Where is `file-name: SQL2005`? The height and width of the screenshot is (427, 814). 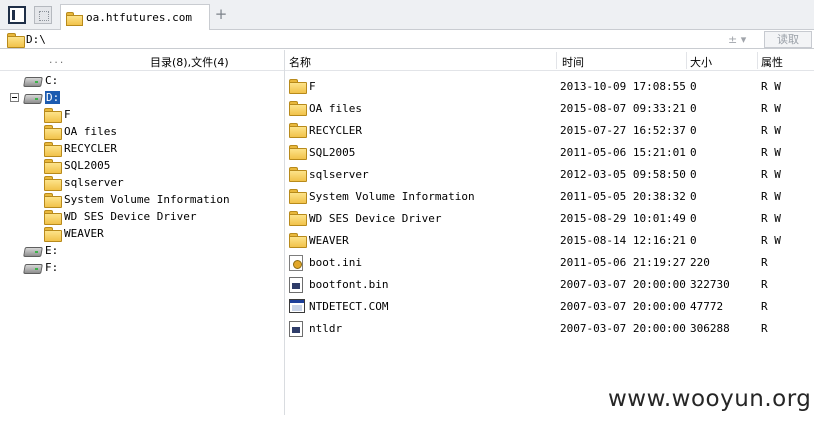
file-name: SQL2005 is located at coordinates (332, 152).